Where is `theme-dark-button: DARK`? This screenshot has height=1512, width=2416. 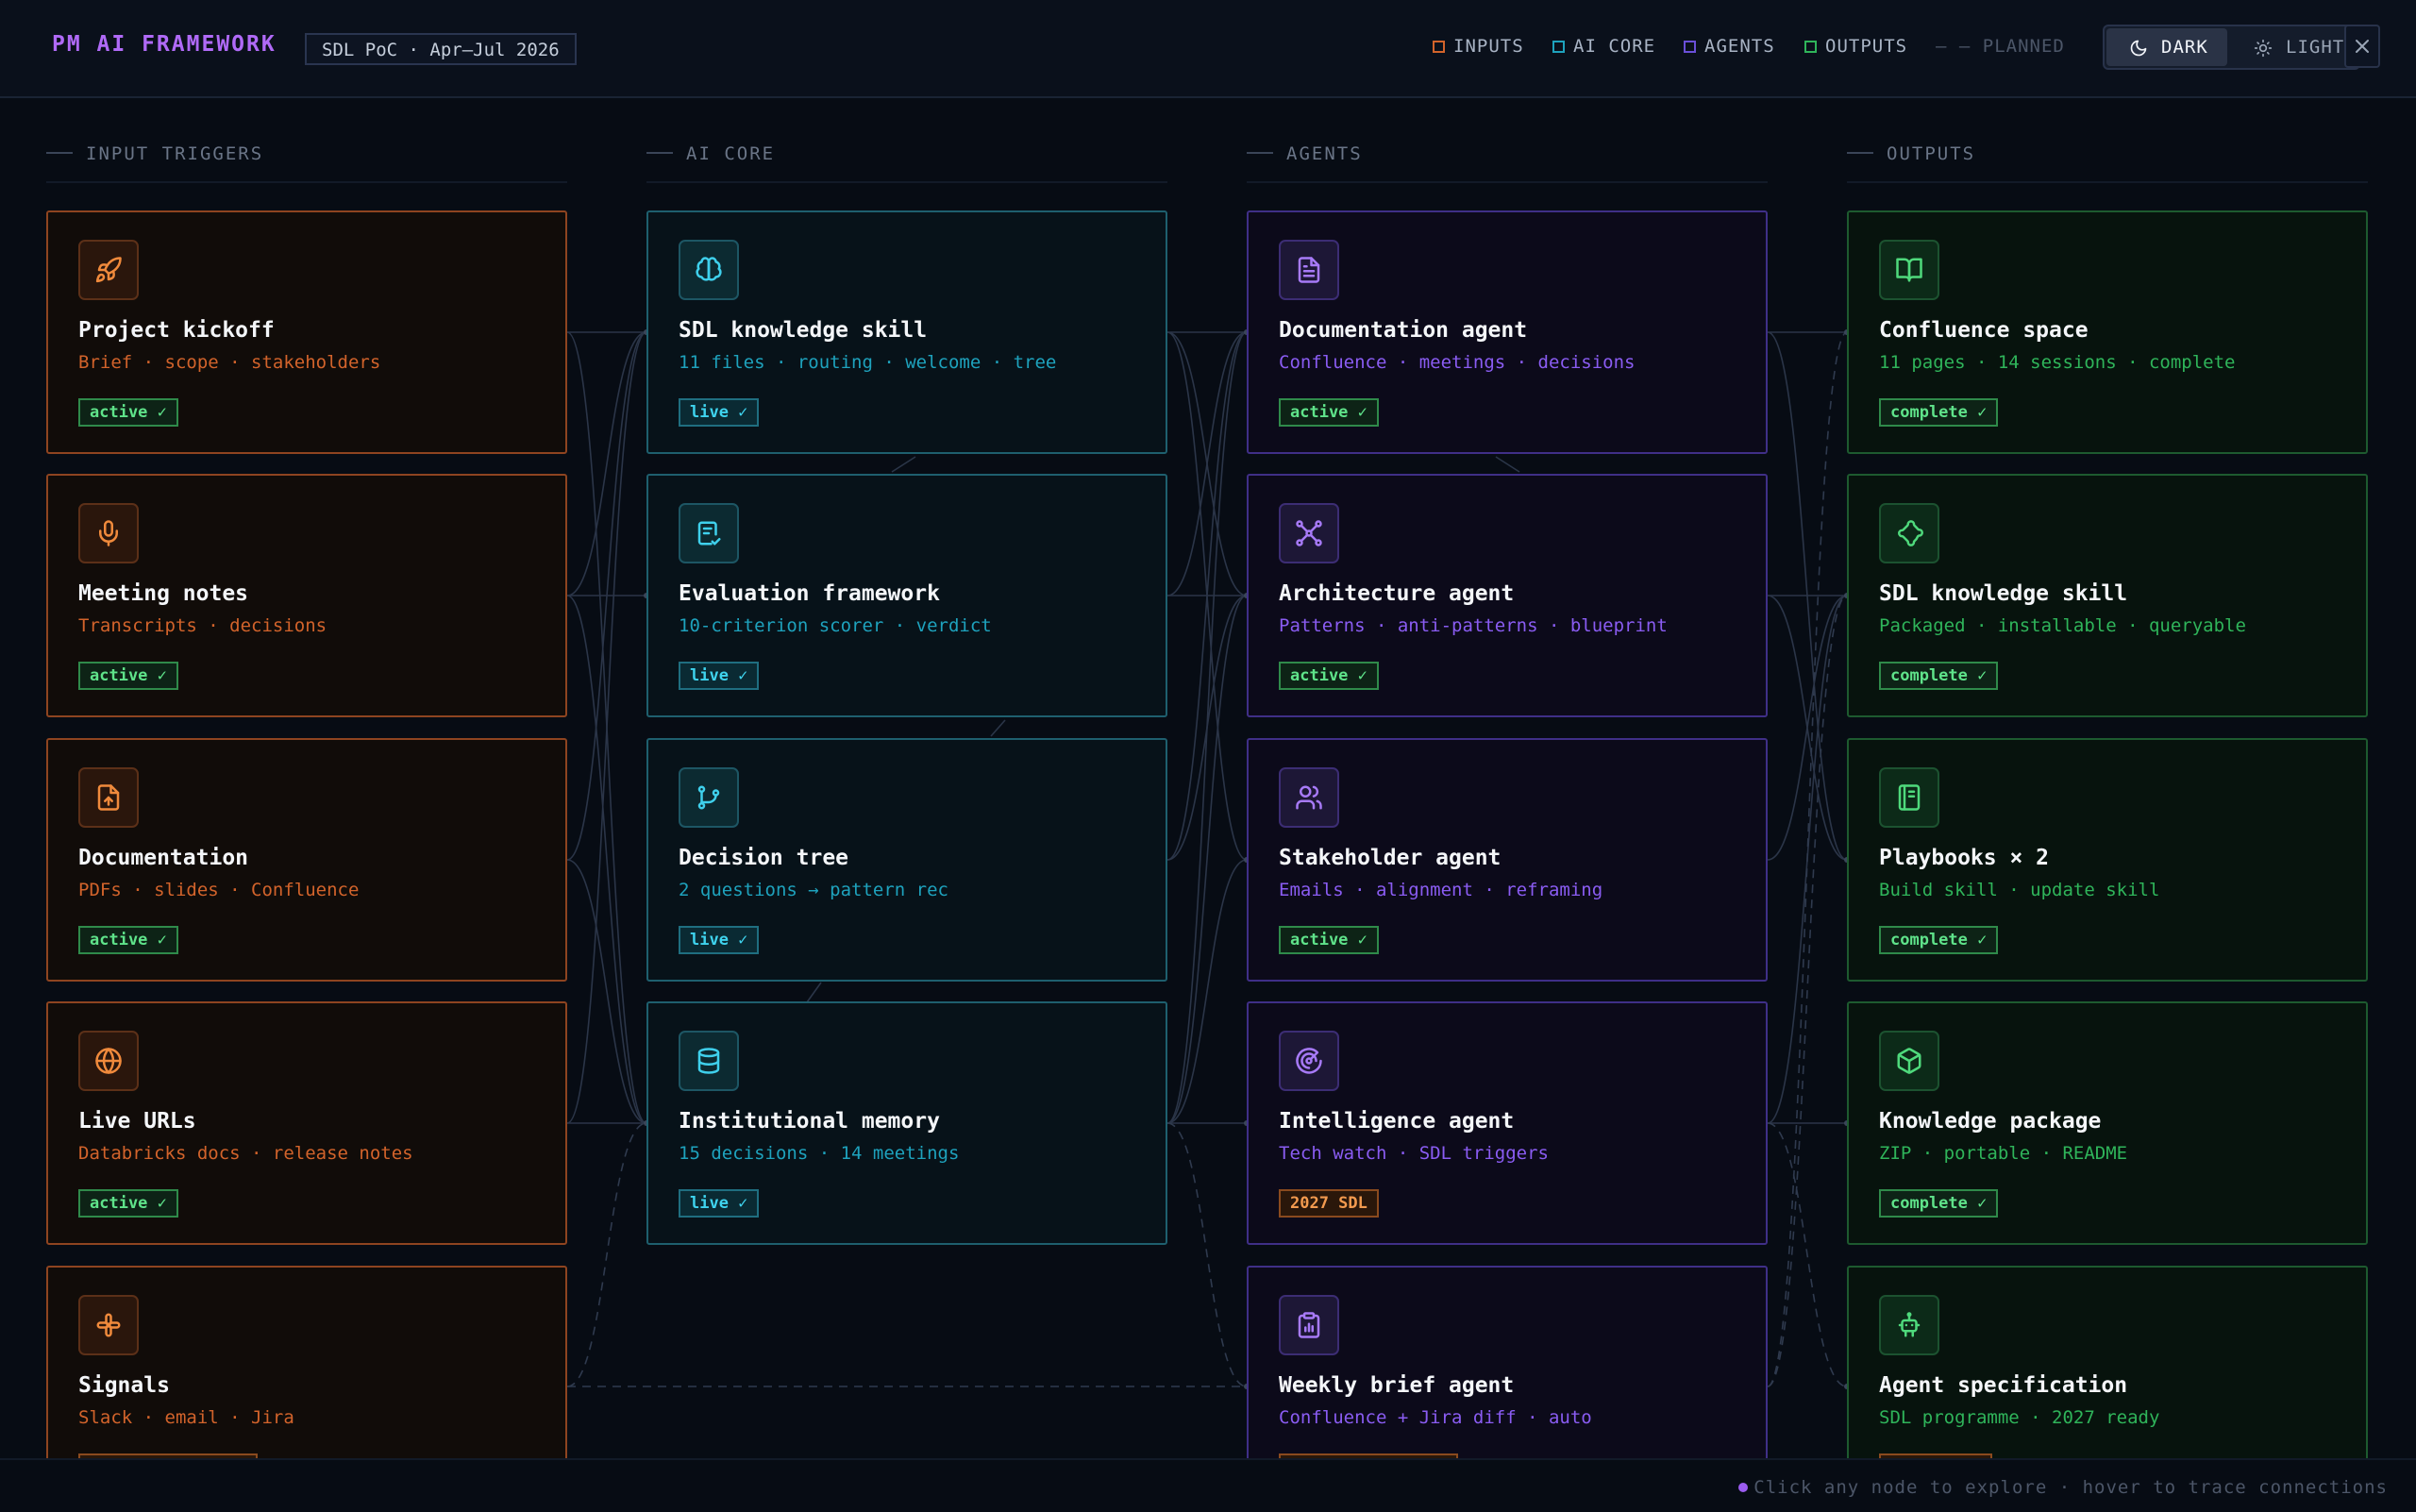 theme-dark-button: DARK is located at coordinates (2166, 47).